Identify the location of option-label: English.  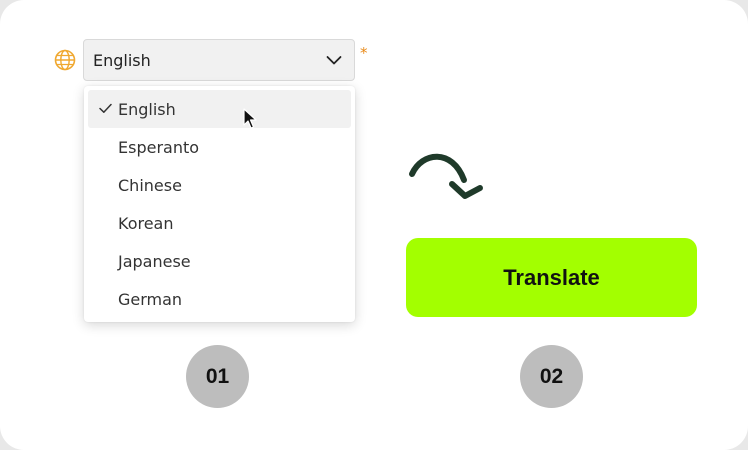
(147, 109).